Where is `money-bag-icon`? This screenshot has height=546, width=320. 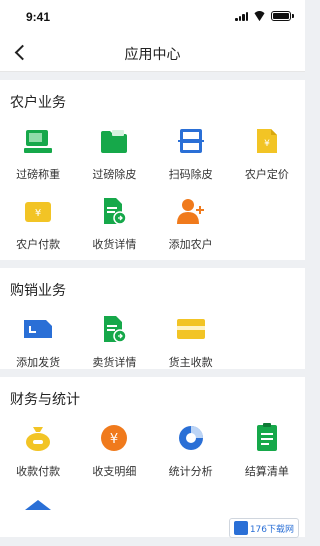 money-bag-icon is located at coordinates (38, 438).